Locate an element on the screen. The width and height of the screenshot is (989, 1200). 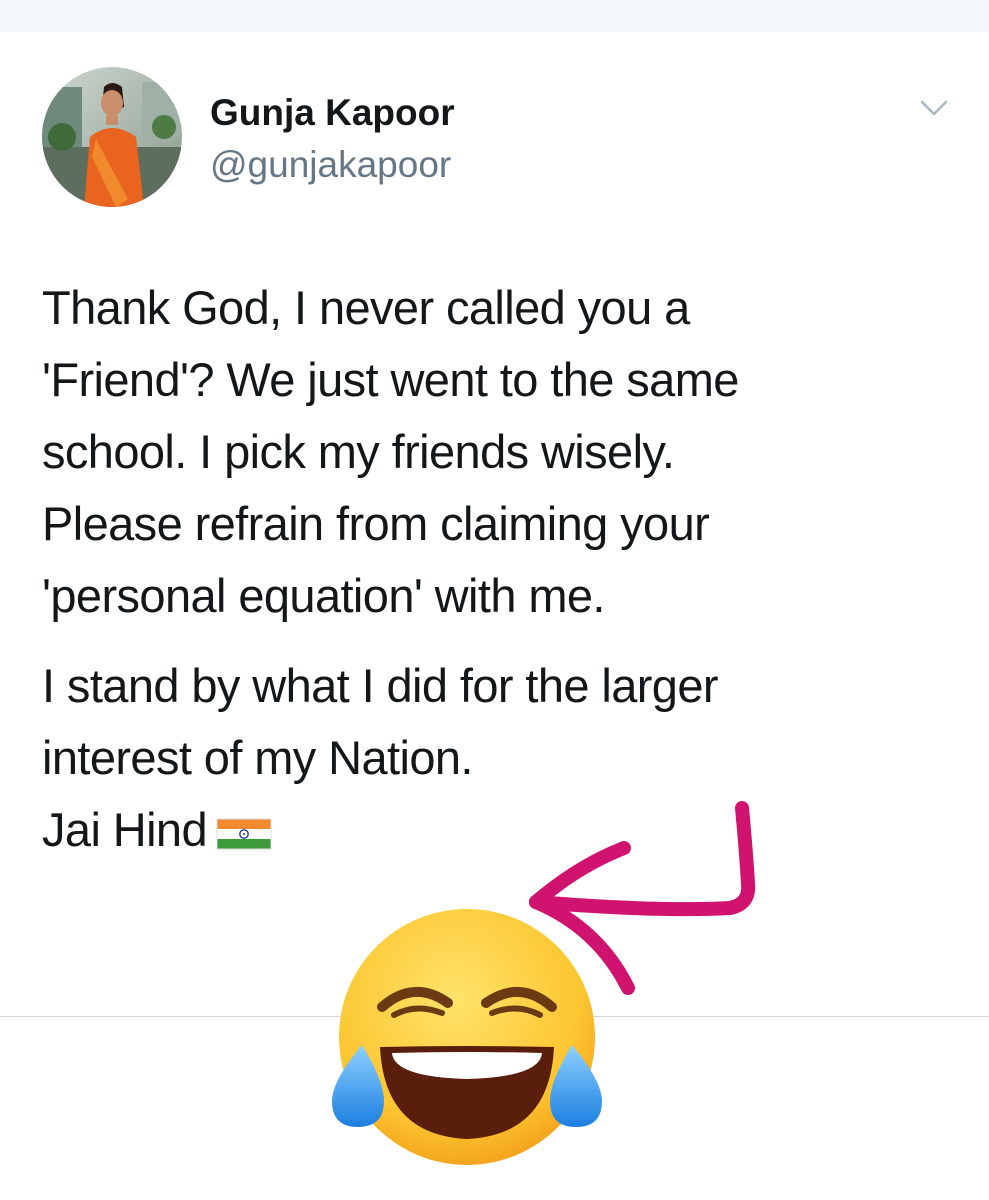
chevron-down-icon is located at coordinates (934, 108).